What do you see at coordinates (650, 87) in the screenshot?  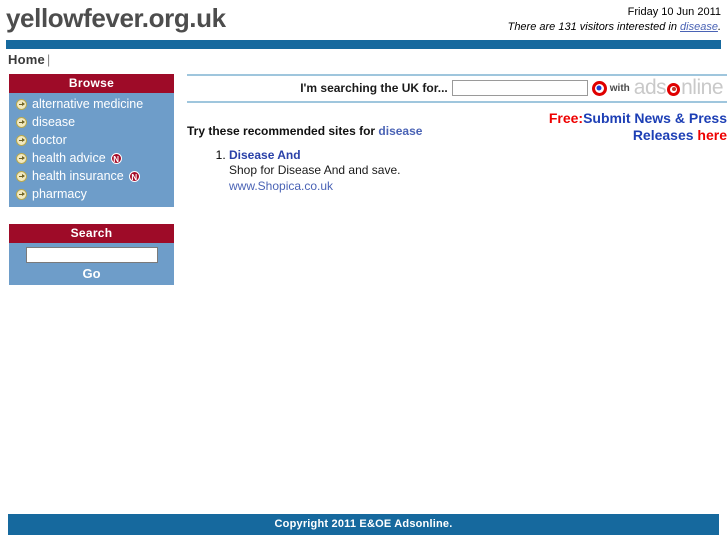 I see `adsonline-logo-part1: ads` at bounding box center [650, 87].